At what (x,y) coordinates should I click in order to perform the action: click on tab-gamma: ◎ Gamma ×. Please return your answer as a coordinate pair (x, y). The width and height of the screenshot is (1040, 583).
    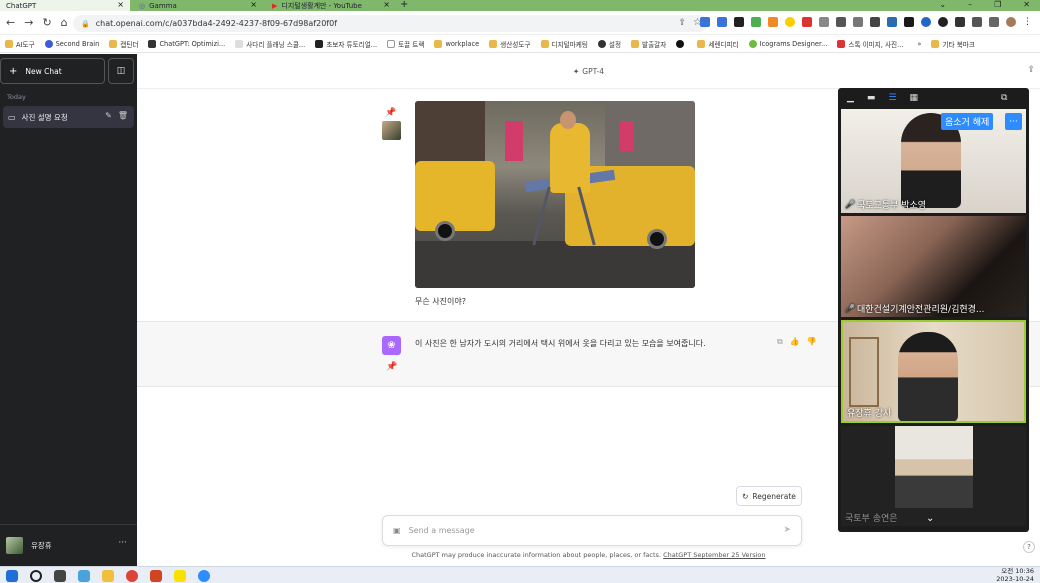
    Looking at the image, I should click on (198, 5).